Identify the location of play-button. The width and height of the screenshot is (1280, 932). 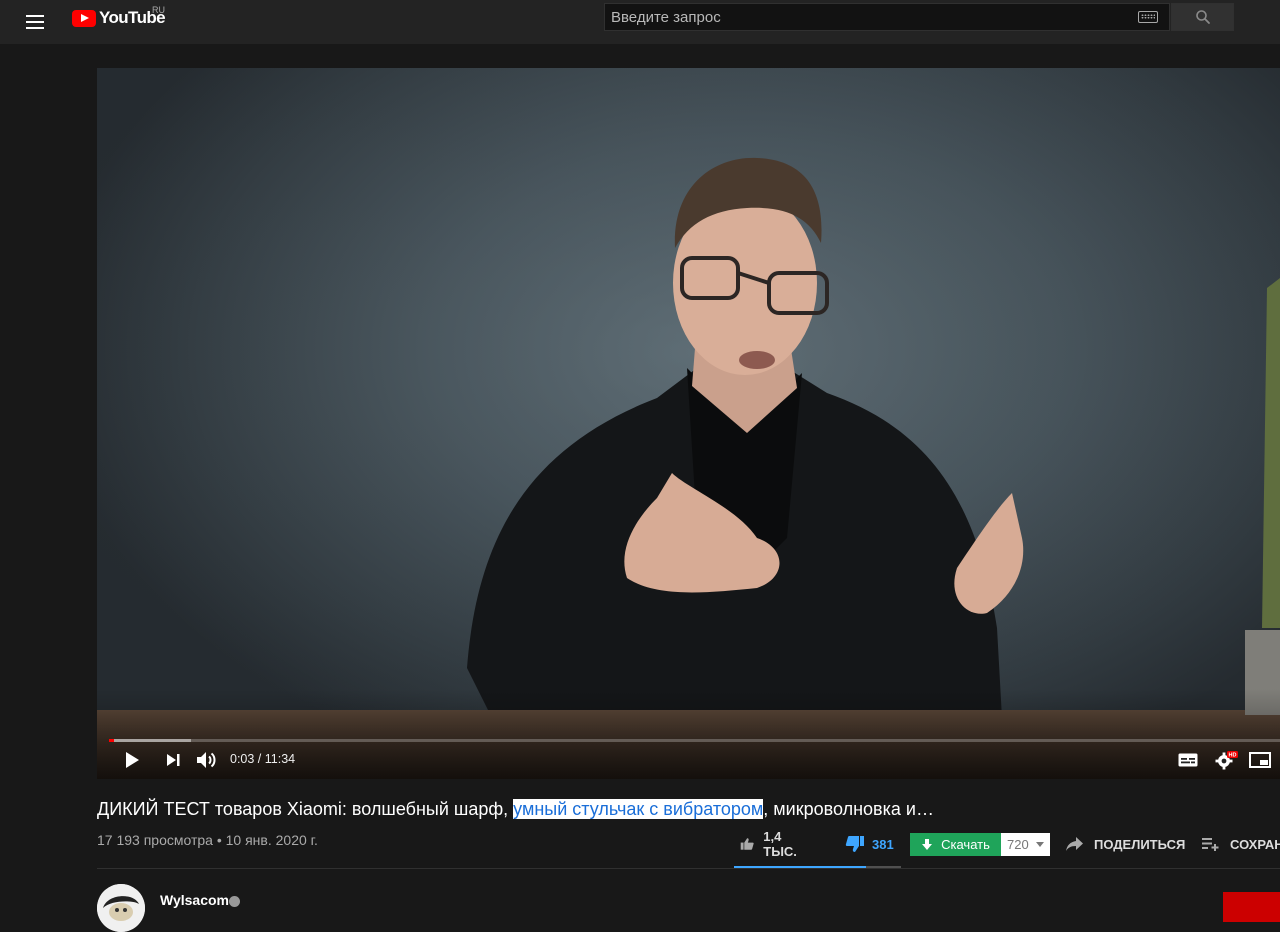
(132, 760).